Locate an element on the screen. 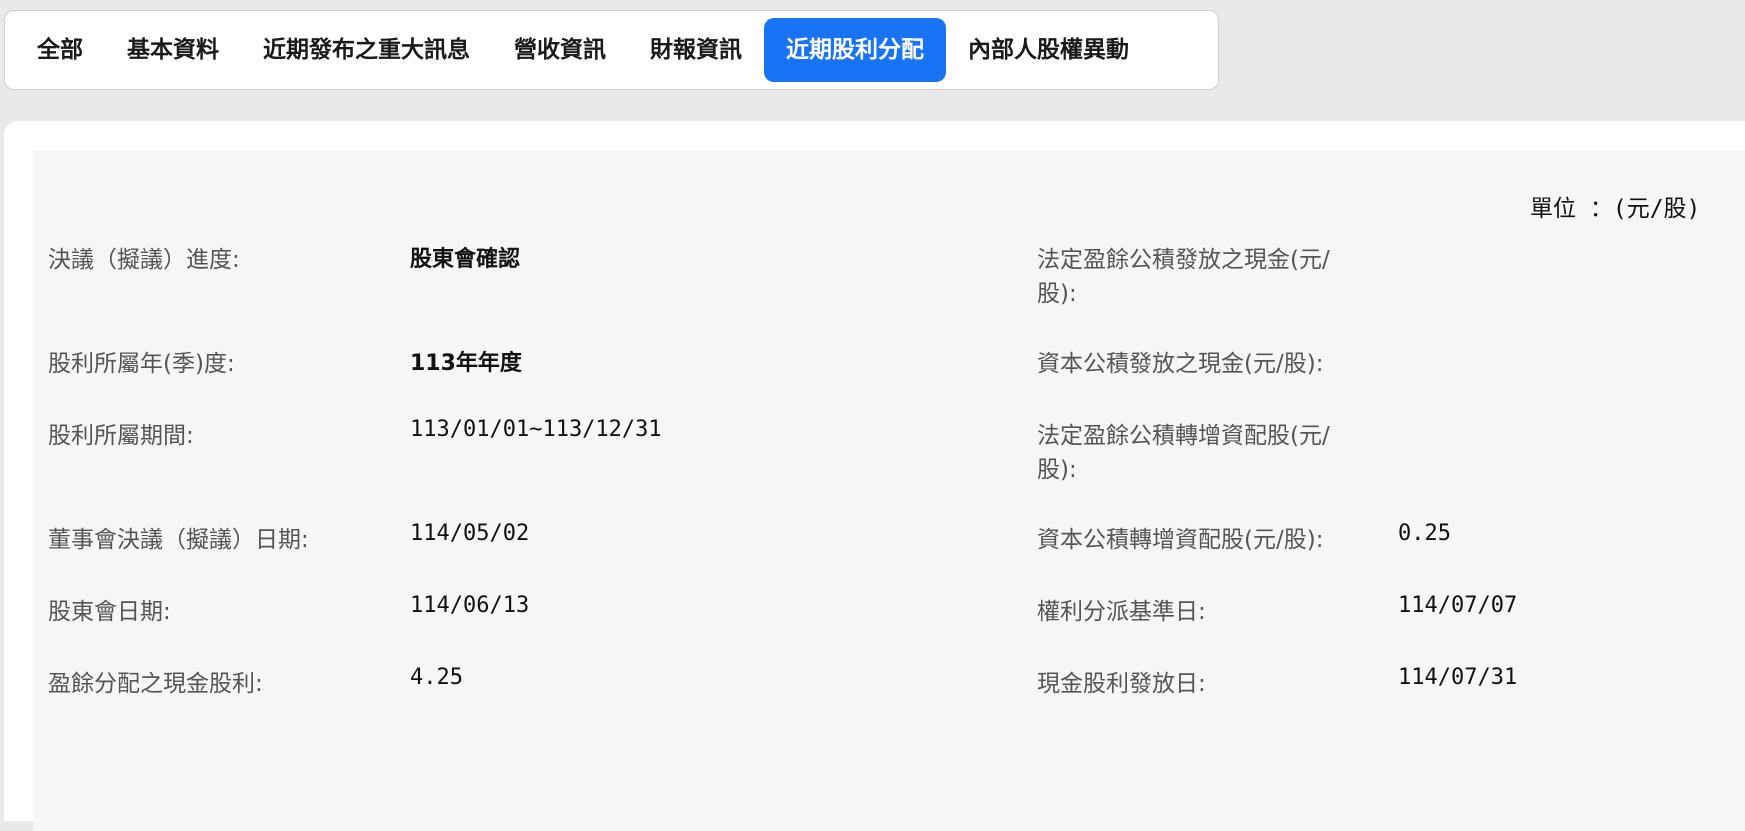 This screenshot has width=1745, height=831. dividend-year-value: 113年年度 is located at coordinates (466, 363).